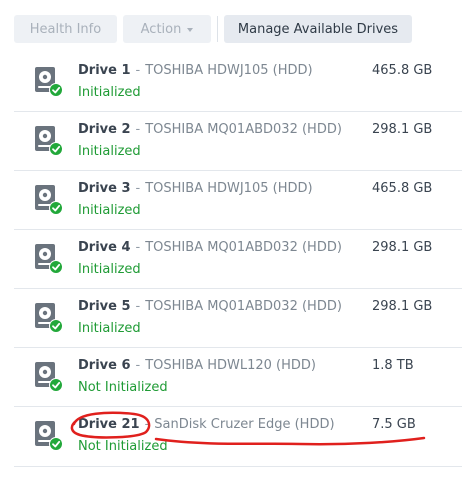 The width and height of the screenshot is (462, 501). I want to click on drive-size: 1.8 TB, so click(393, 365).